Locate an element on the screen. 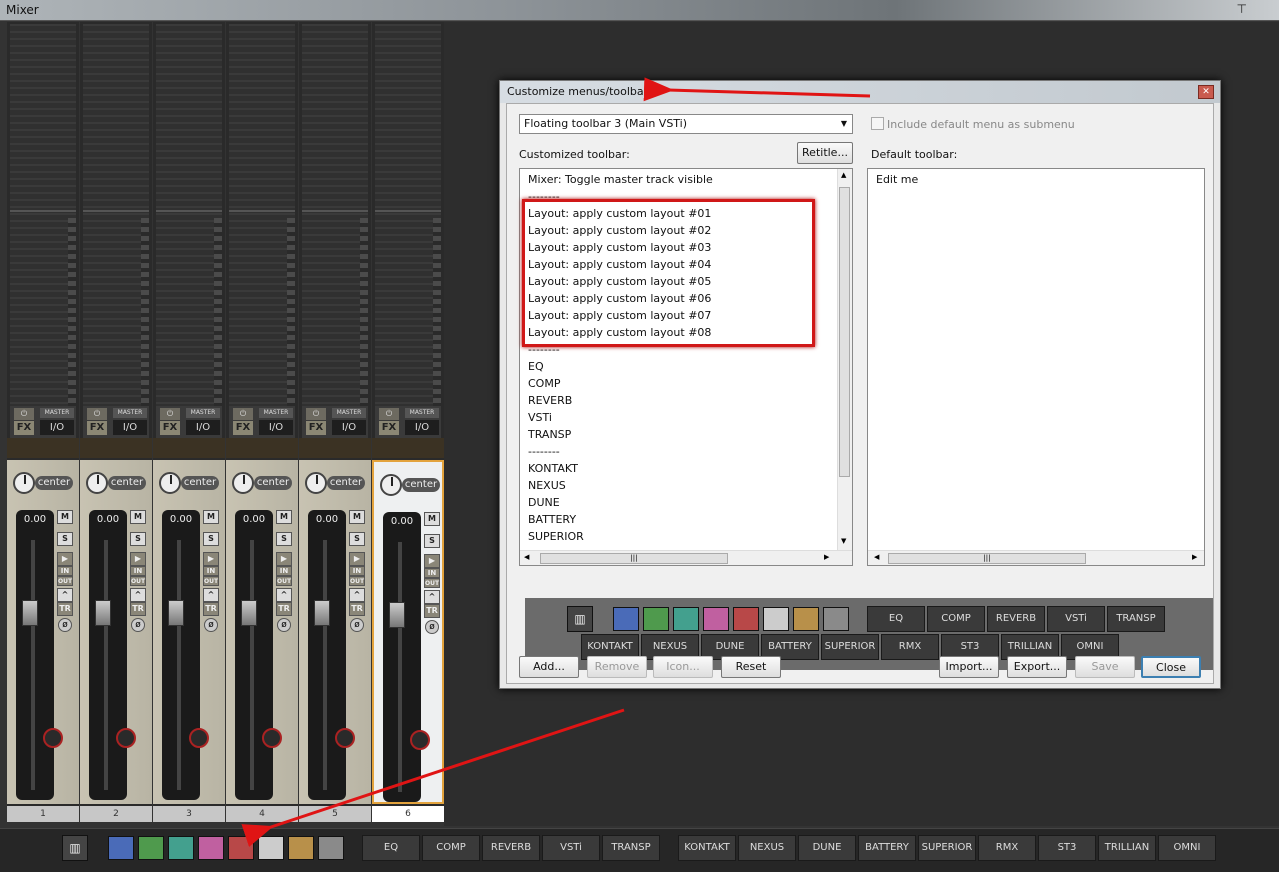 The width and height of the screenshot is (1279, 872). arrow-to-dialog-title is located at coordinates (757, 89).